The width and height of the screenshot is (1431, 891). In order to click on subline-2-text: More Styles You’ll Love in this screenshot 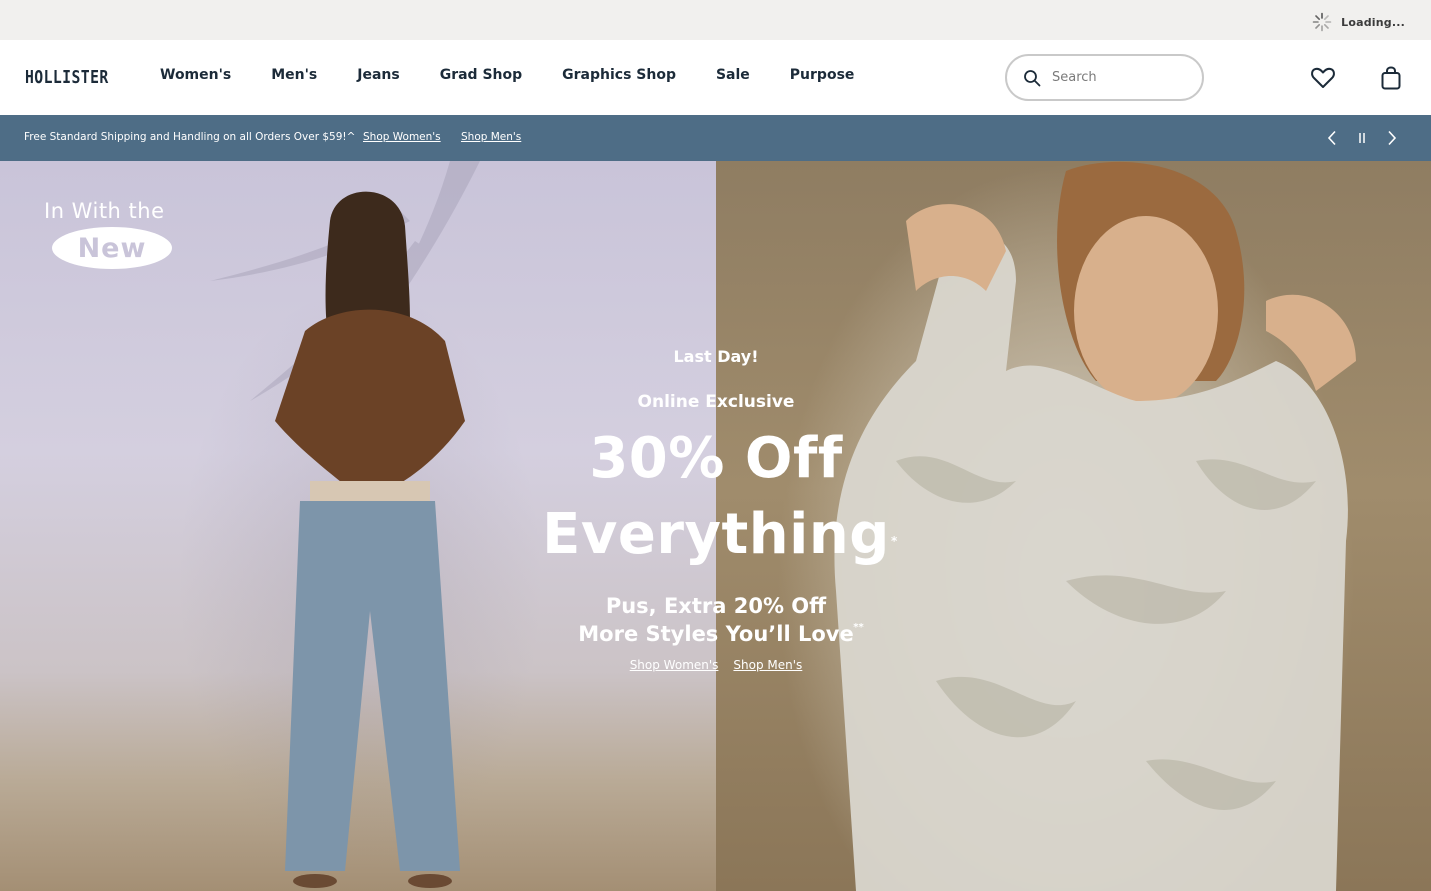, I will do `click(716, 634)`.